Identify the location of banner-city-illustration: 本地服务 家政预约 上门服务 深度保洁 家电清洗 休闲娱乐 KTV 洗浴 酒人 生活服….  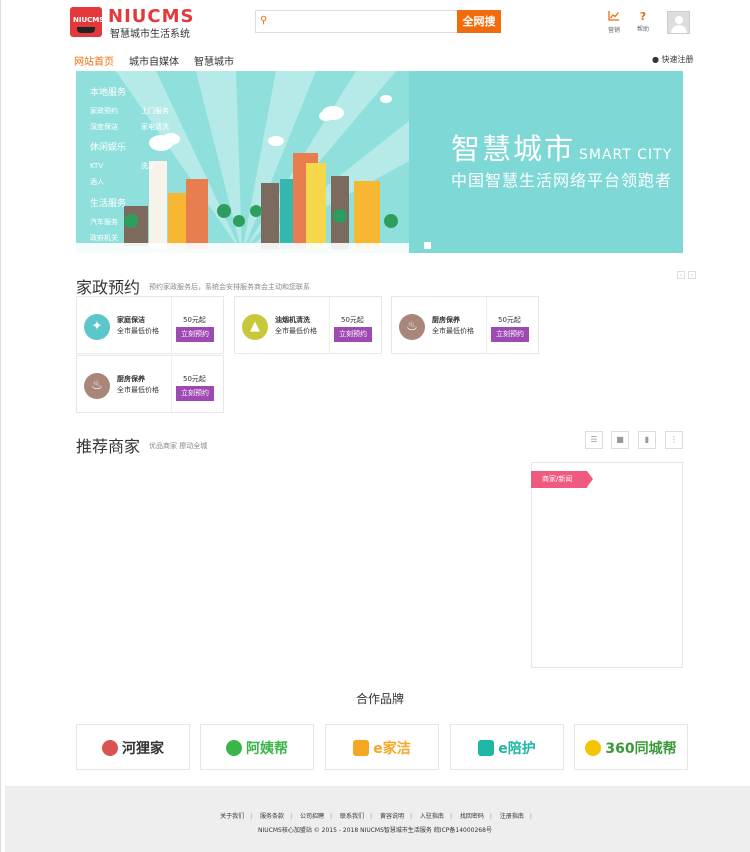
(242, 162).